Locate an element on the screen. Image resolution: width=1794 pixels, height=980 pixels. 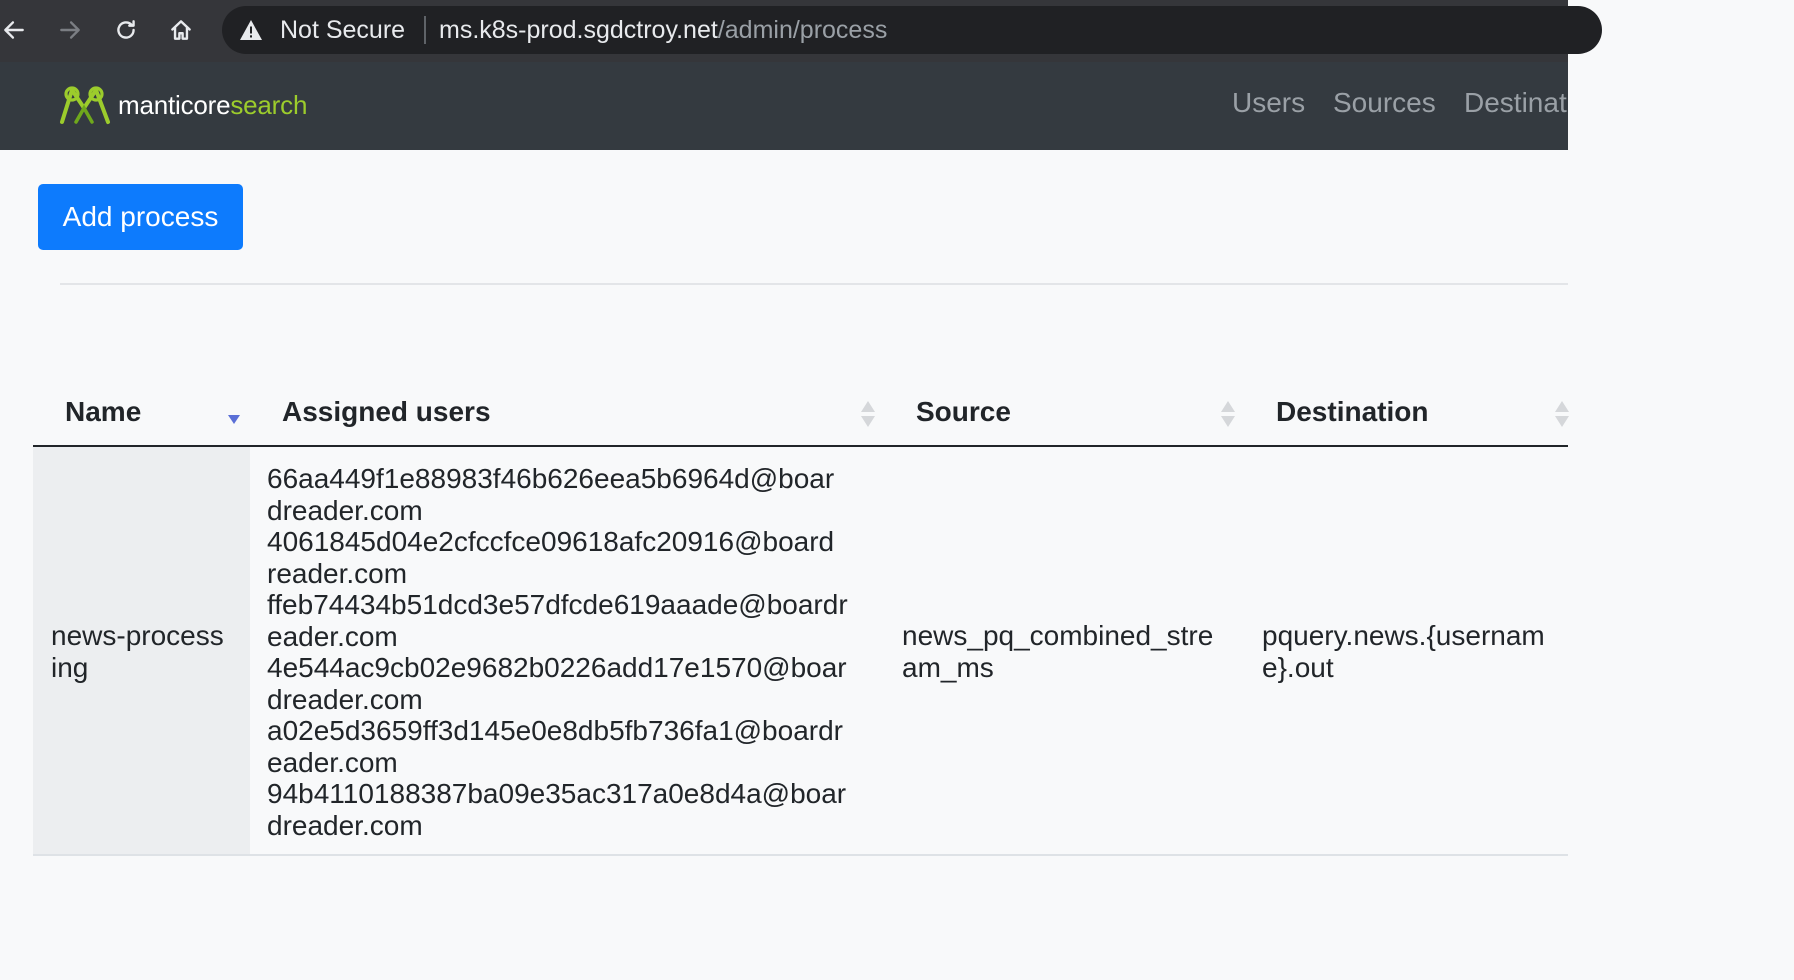
column-header-label: Source is located at coordinates (963, 411).